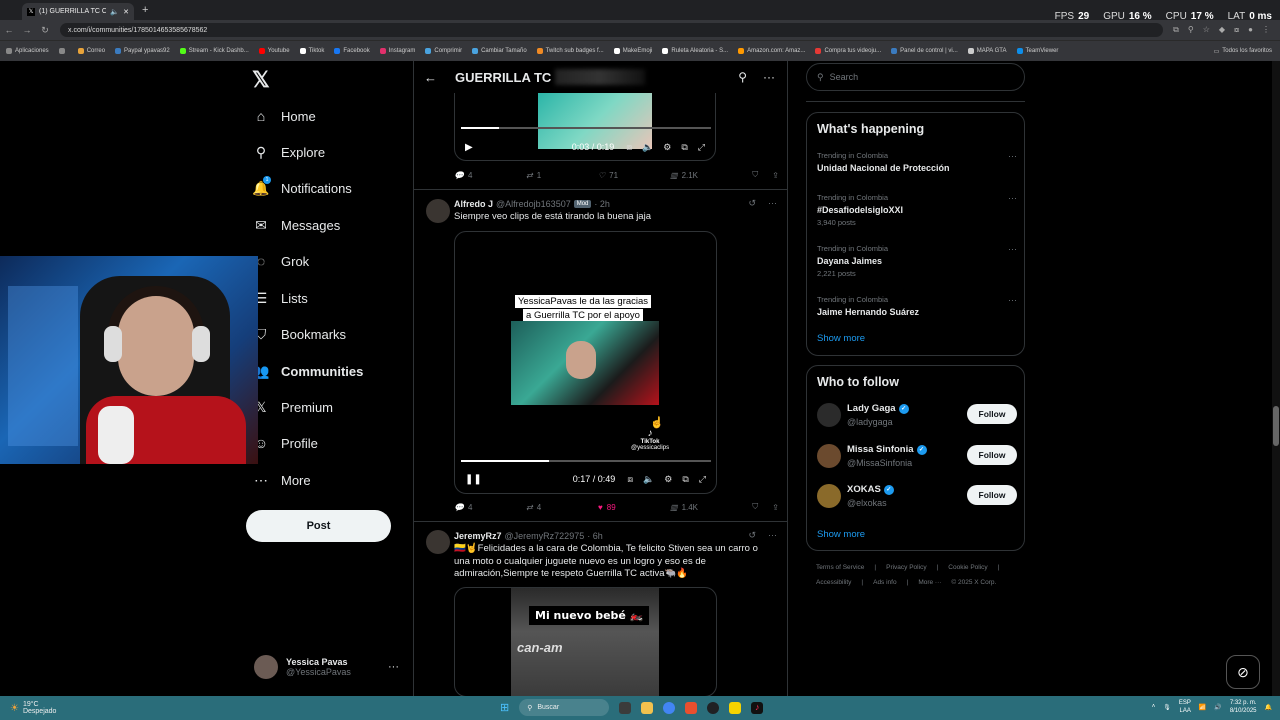  I want to click on browser-tab: 𝕏 (1) GUERRILLA TC Commu... 🔈 ✕, so click(78, 11).